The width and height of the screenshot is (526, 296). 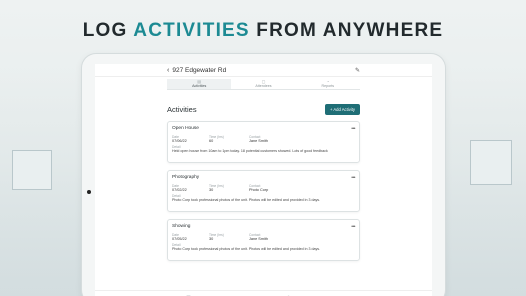 What do you see at coordinates (179, 141) in the screenshot?
I see `date-value: 07/06/22` at bounding box center [179, 141].